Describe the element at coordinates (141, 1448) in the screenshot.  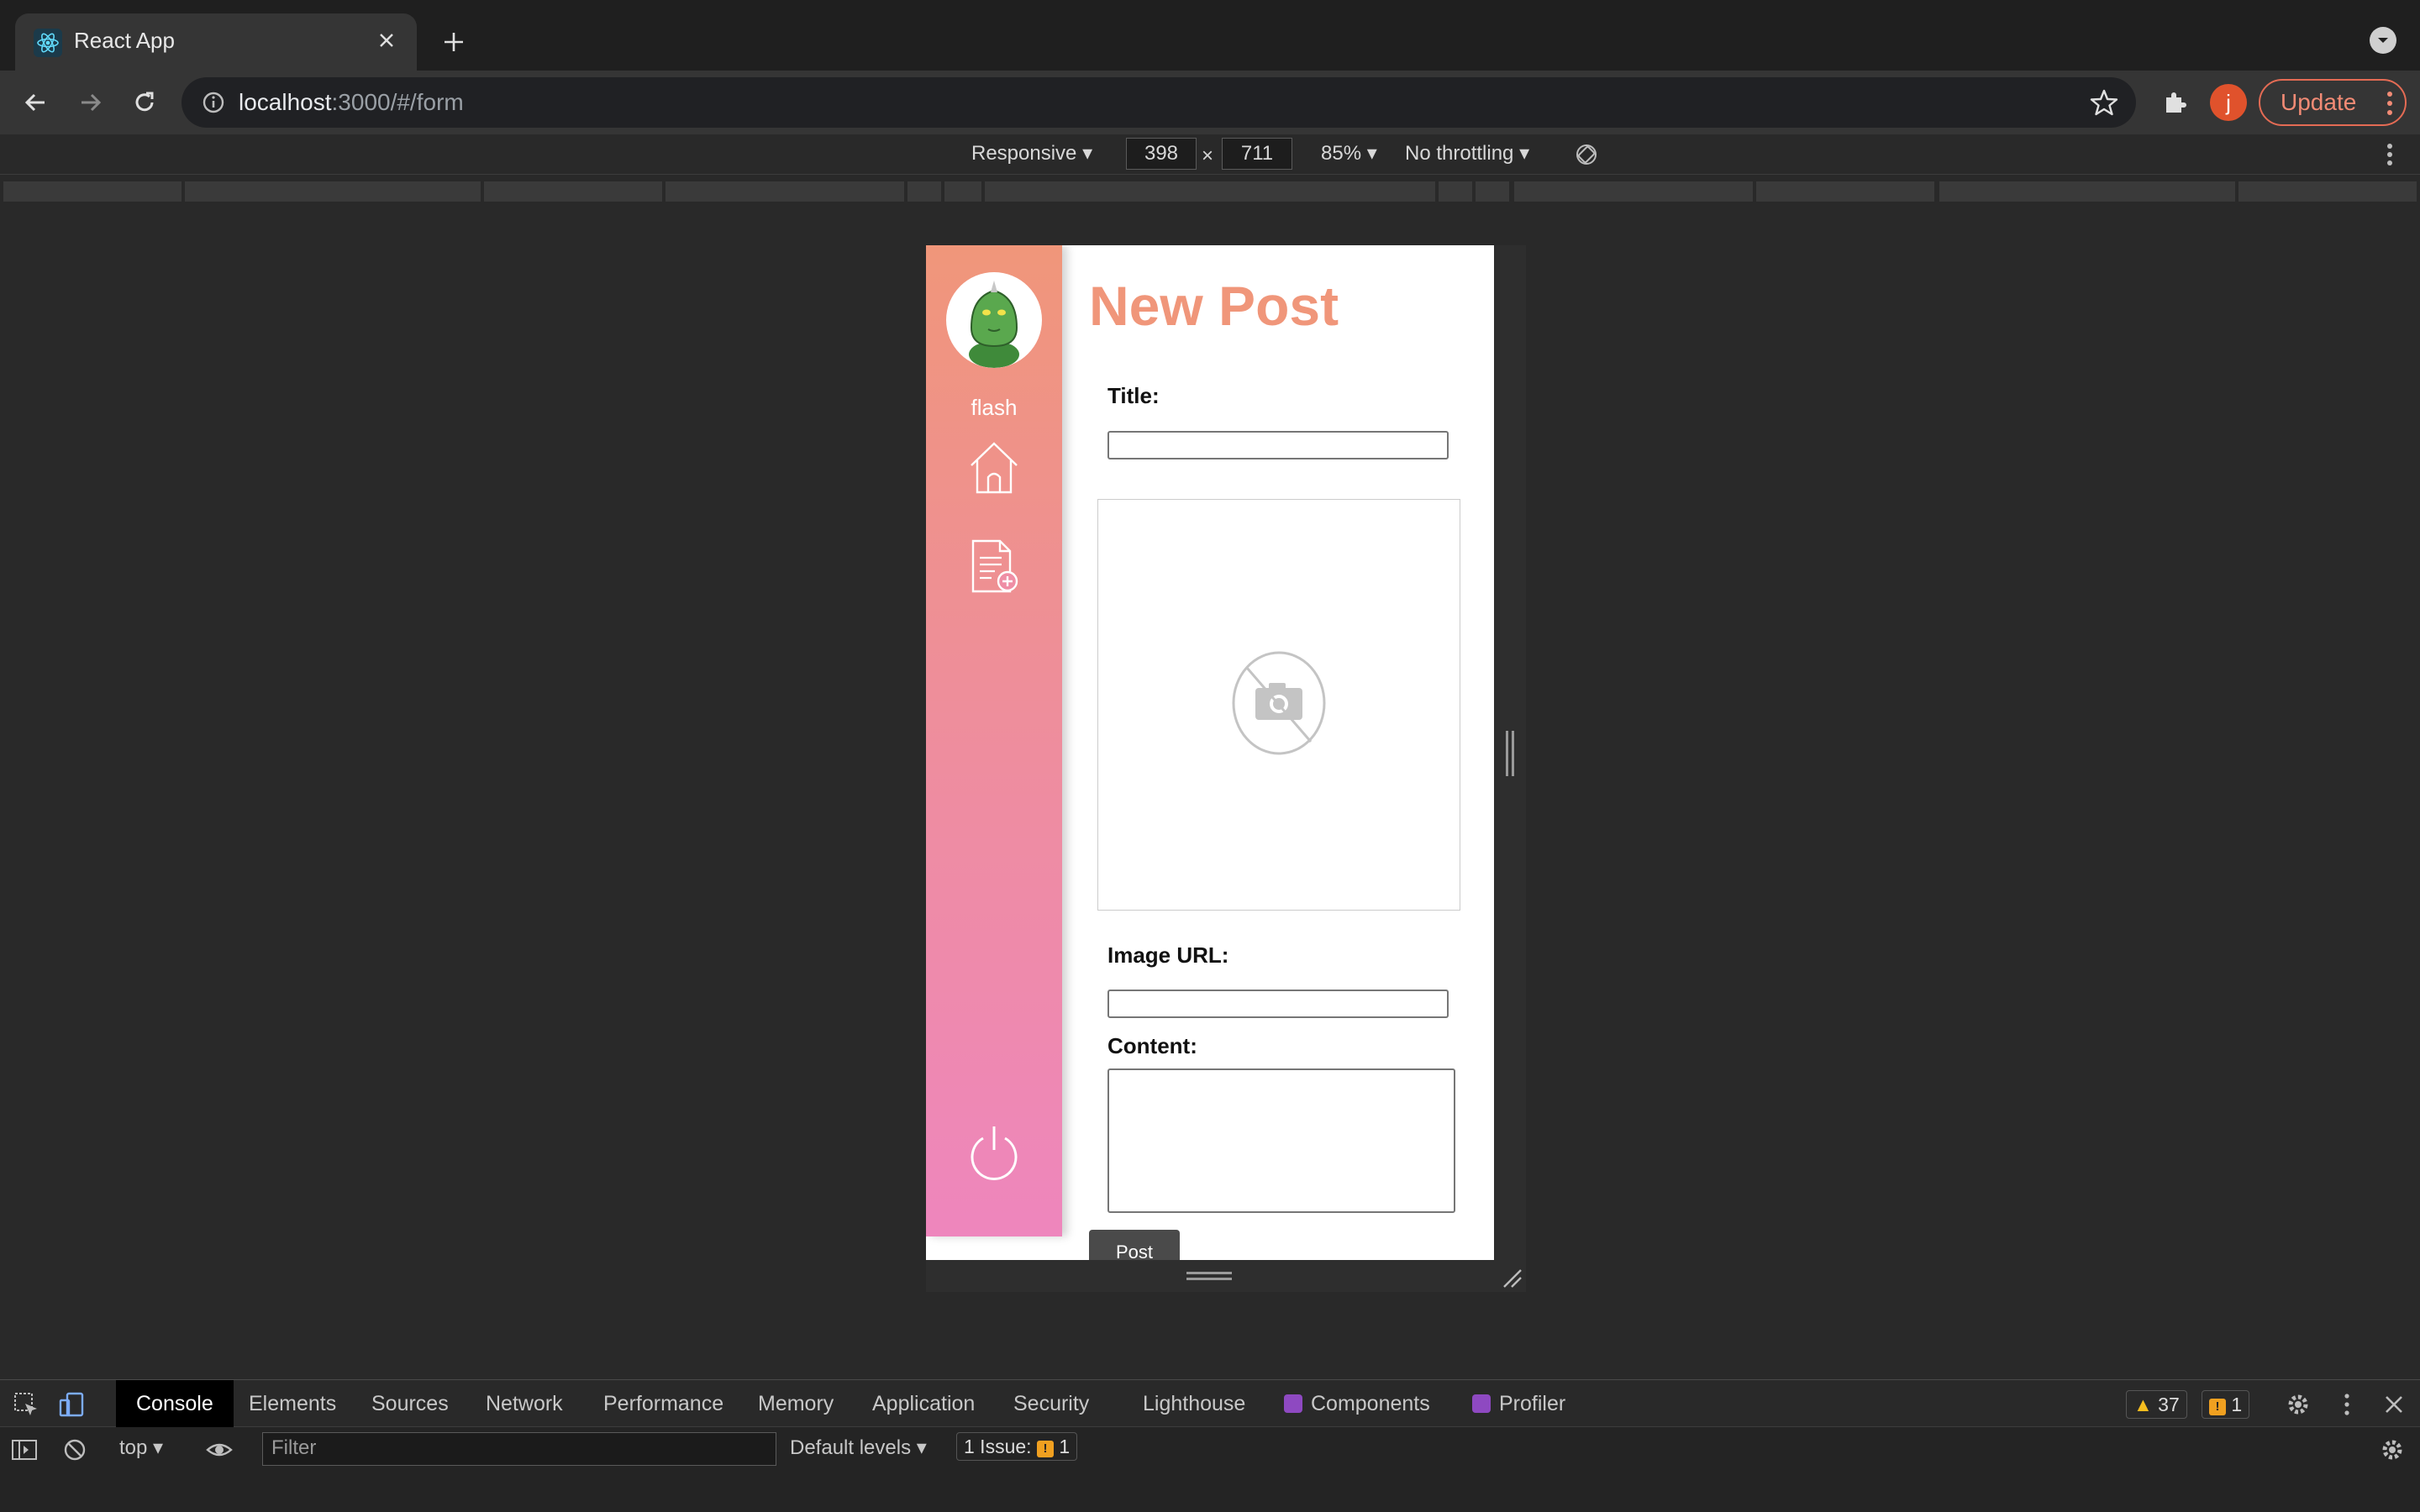
I see `context-select: top ▾` at that location.